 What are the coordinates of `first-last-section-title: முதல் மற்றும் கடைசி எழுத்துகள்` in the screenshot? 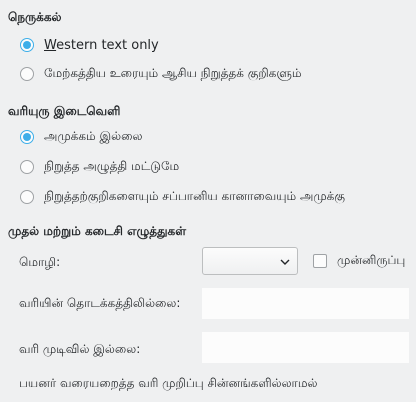 It's located at (97, 231).